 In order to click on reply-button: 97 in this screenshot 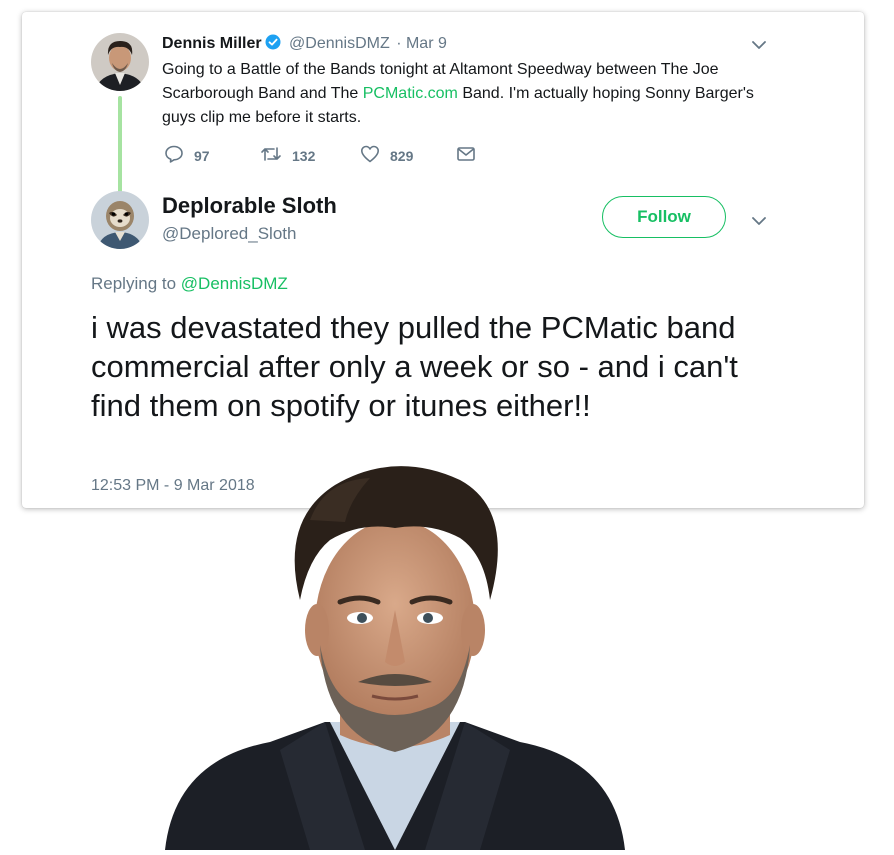, I will do `click(187, 155)`.